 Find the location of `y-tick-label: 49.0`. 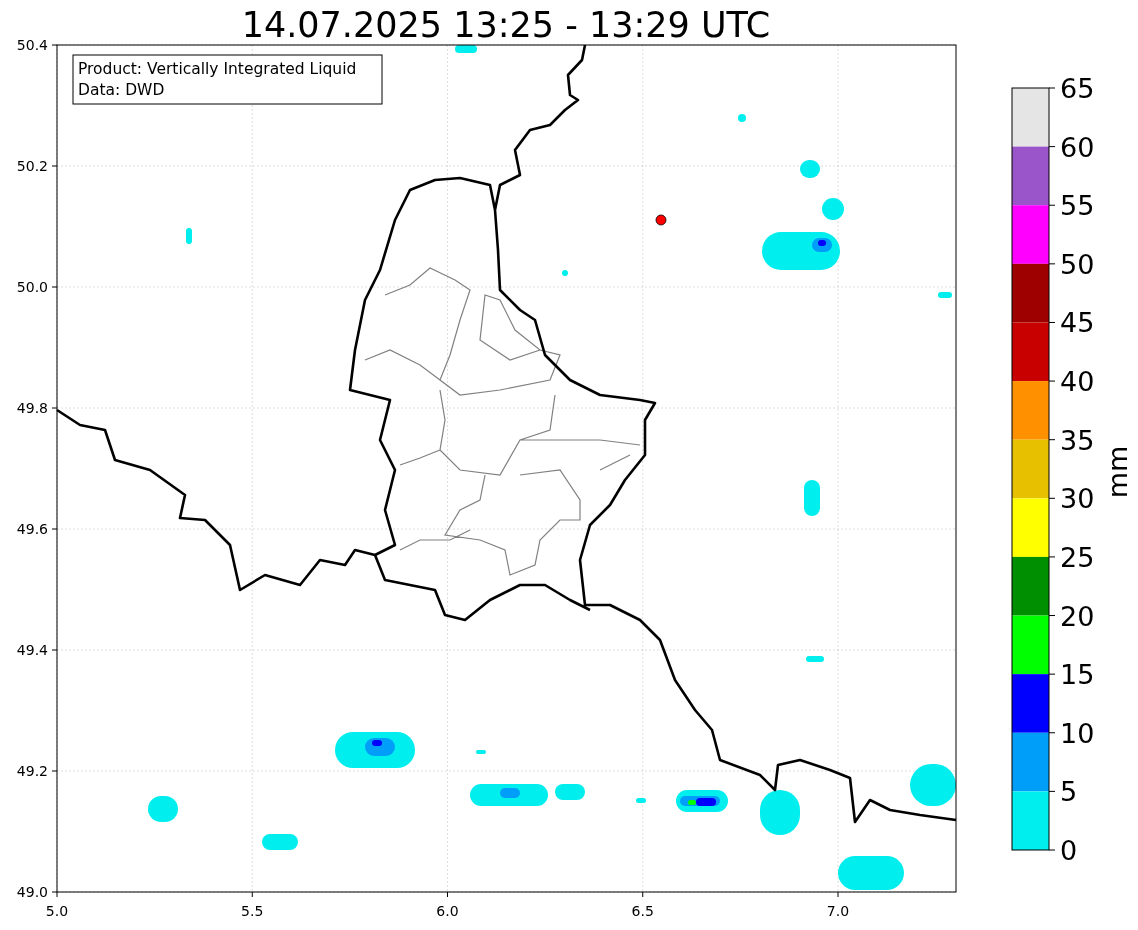

y-tick-label: 49.0 is located at coordinates (32, 892).